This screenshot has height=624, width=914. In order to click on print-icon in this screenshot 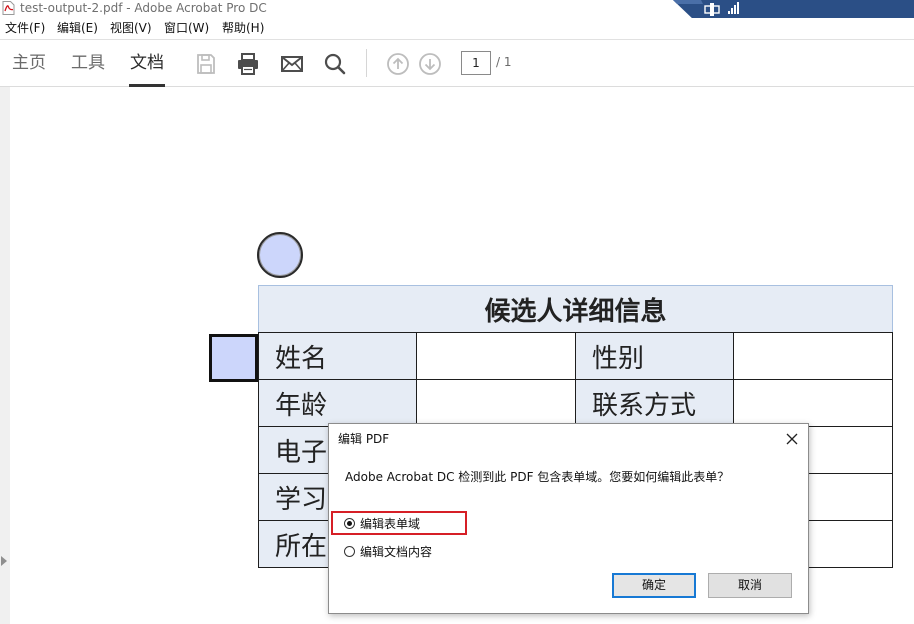, I will do `click(248, 64)`.